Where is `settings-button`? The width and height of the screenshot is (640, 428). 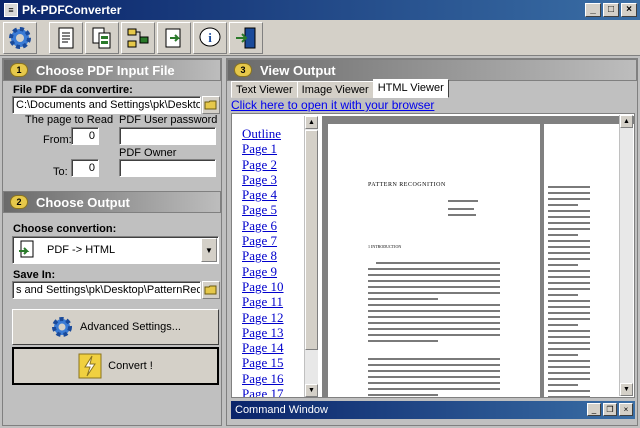
settings-button is located at coordinates (20, 37).